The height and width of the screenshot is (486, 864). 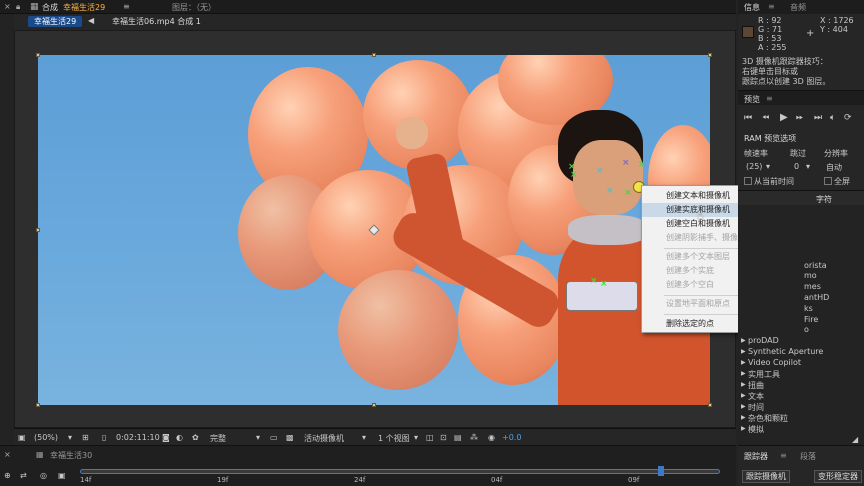 I want to click on resolution-dropdown: 完整, so click(x=218, y=438).